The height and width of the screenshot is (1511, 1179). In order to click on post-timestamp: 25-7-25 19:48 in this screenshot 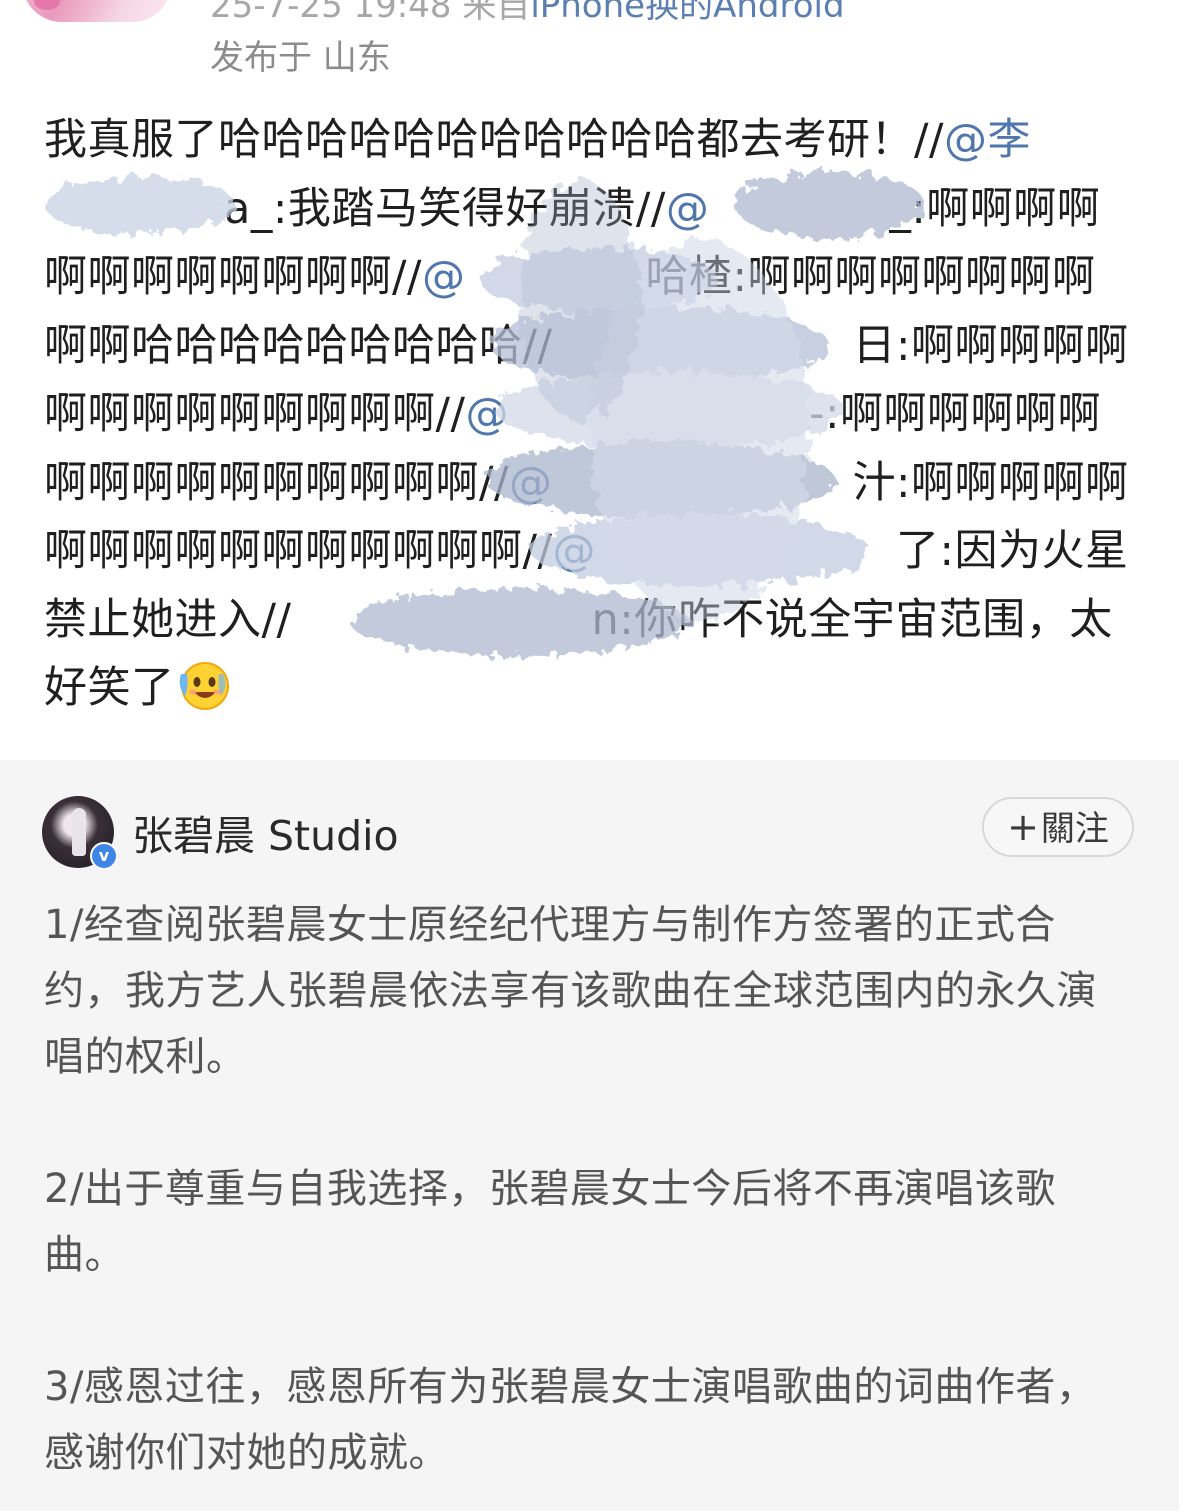, I will do `click(331, 13)`.